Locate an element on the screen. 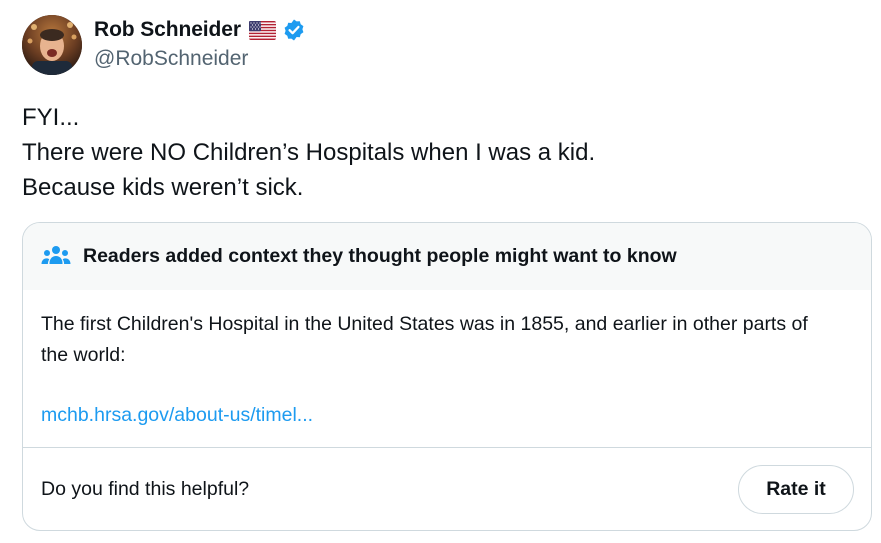 The width and height of the screenshot is (881, 543). author-handle: @RobSchneider is located at coordinates (171, 59).